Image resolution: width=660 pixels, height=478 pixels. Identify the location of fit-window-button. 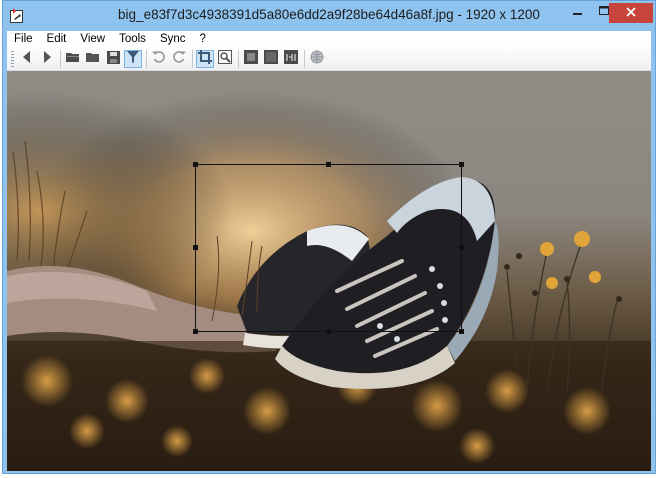
(251, 59).